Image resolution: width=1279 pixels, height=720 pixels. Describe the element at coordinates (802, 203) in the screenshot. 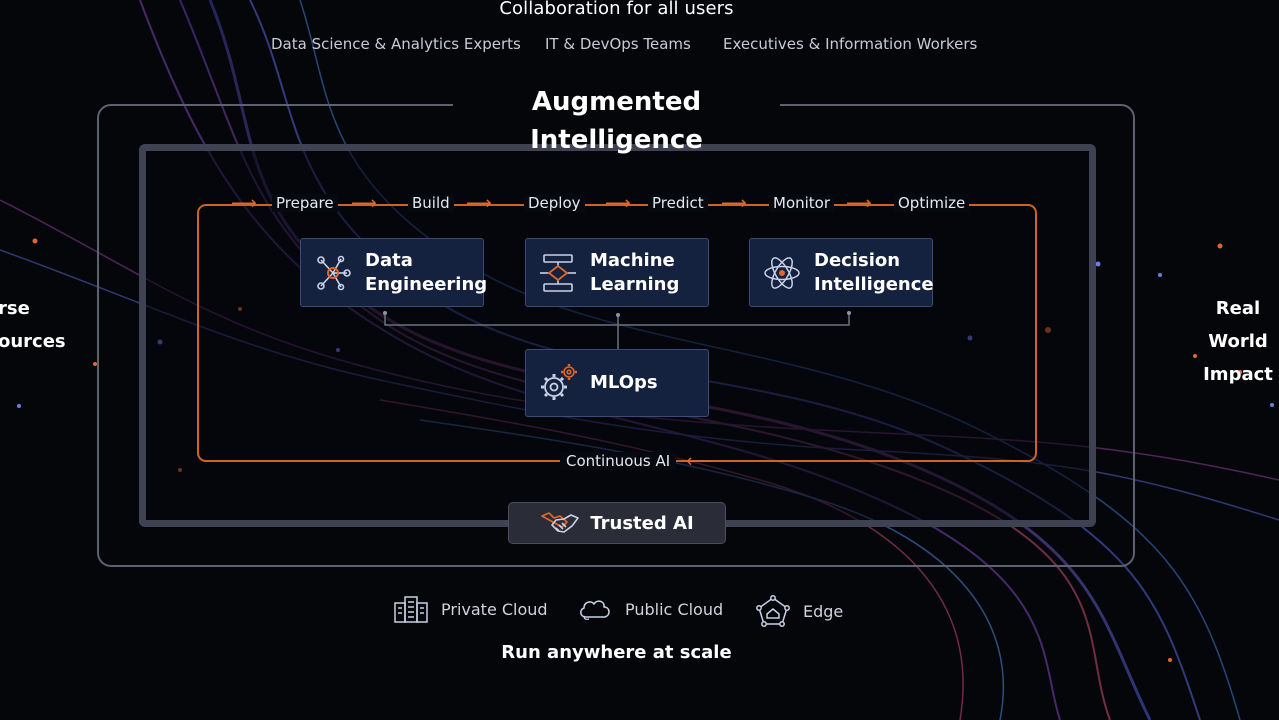

I see `stage-monitor: Monitor` at that location.